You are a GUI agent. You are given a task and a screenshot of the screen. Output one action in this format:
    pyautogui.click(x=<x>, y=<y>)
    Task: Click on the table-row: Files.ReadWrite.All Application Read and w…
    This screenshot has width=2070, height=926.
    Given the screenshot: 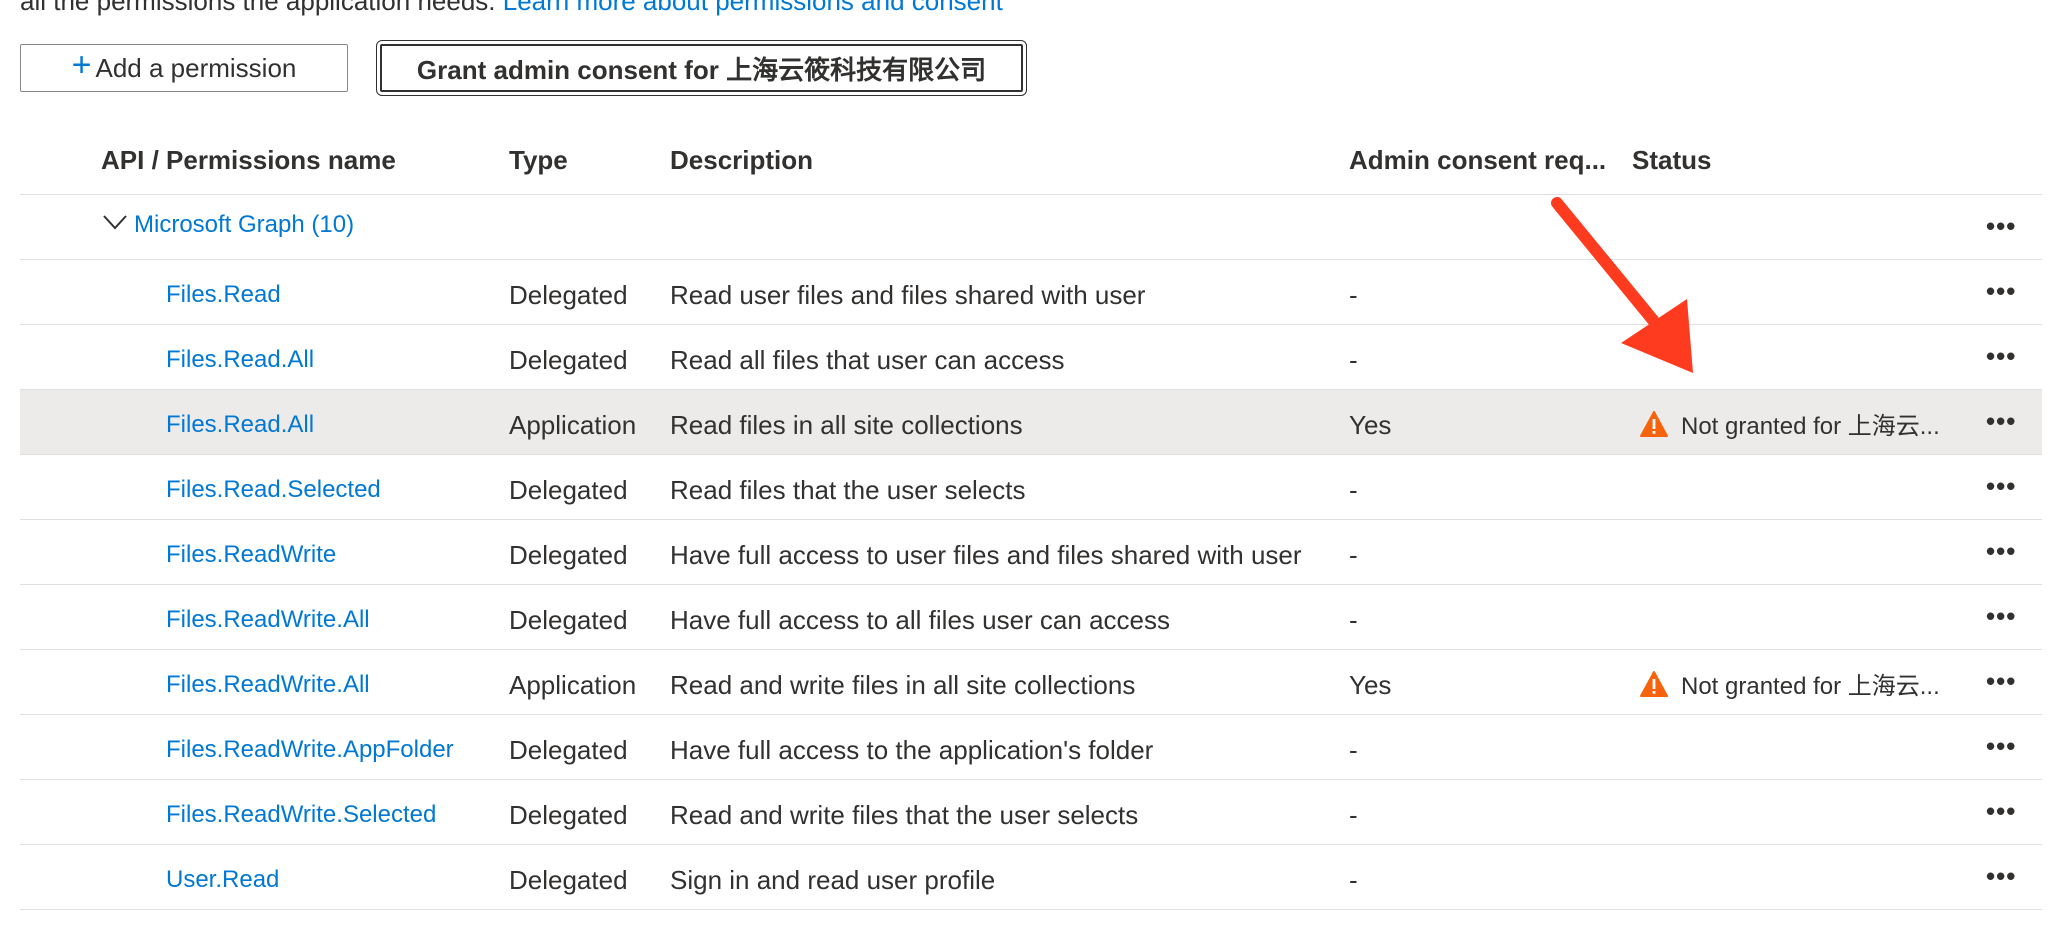 What is the action you would take?
    pyautogui.click(x=1031, y=682)
    